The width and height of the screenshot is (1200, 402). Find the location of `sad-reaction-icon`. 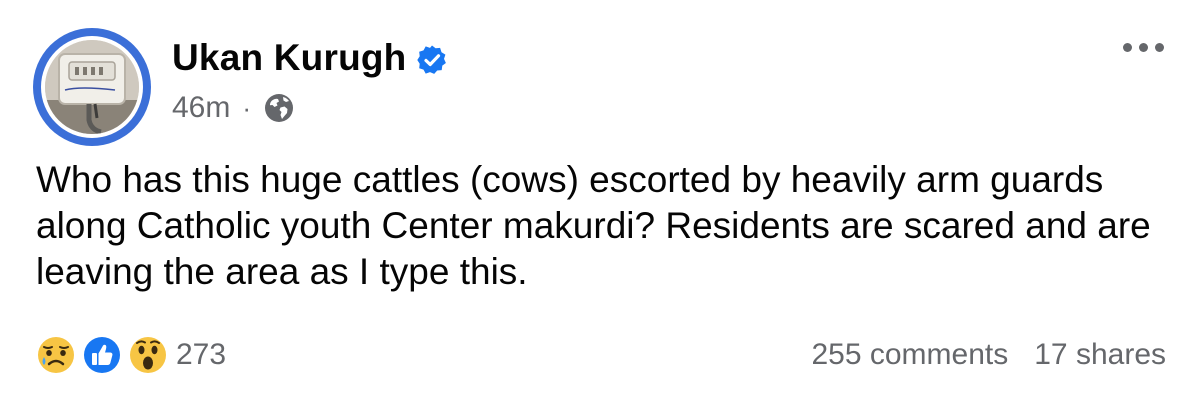

sad-reaction-icon is located at coordinates (56, 355).